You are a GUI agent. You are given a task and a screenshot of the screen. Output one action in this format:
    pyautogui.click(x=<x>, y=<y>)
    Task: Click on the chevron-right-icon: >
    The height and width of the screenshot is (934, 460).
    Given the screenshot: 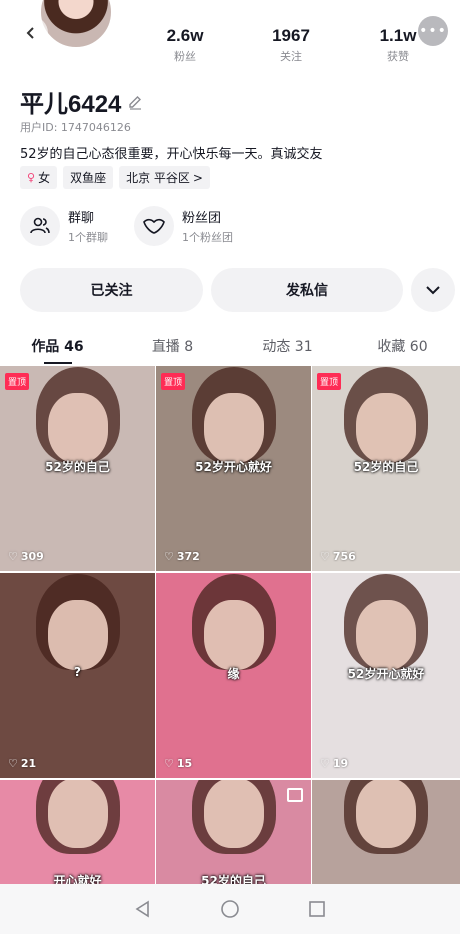 What is the action you would take?
    pyautogui.click(x=197, y=177)
    